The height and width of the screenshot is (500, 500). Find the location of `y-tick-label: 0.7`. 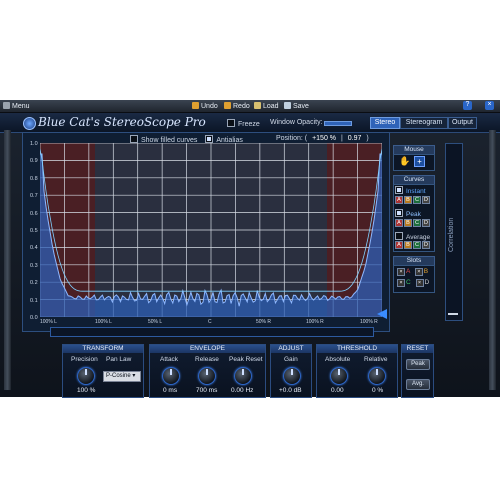

y-tick-label: 0.7 is located at coordinates (34, 196).